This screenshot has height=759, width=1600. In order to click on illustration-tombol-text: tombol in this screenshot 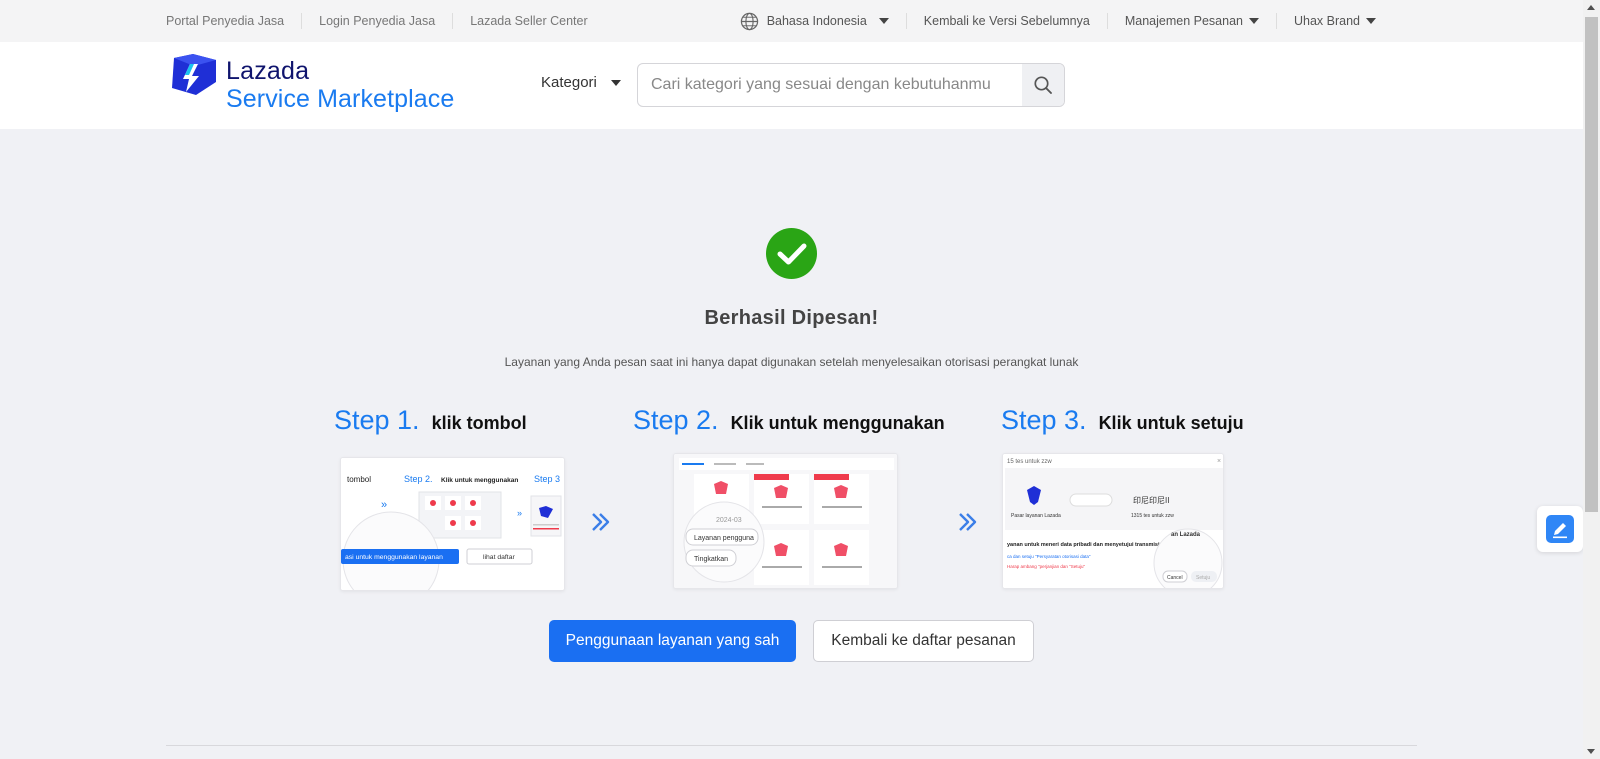, I will do `click(359, 479)`.